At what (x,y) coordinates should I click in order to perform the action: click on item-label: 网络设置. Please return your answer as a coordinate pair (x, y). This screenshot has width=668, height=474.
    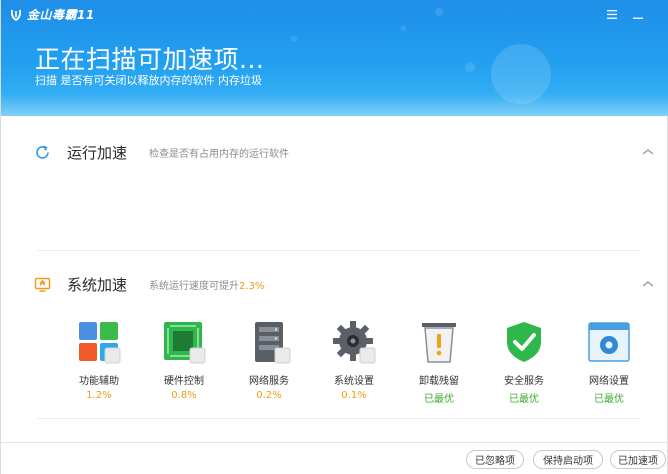
    Looking at the image, I should click on (609, 381).